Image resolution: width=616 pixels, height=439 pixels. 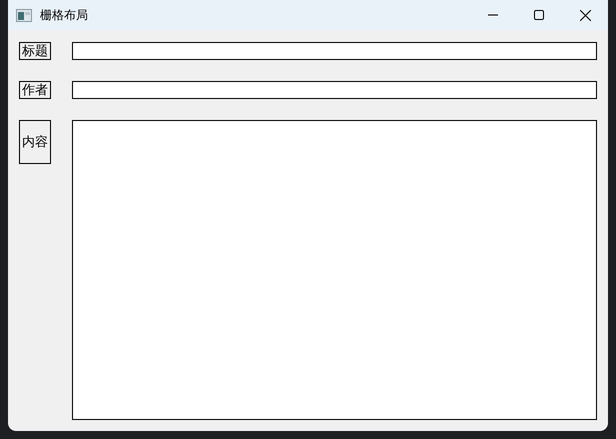 I want to click on field-label: 作者, so click(x=35, y=90).